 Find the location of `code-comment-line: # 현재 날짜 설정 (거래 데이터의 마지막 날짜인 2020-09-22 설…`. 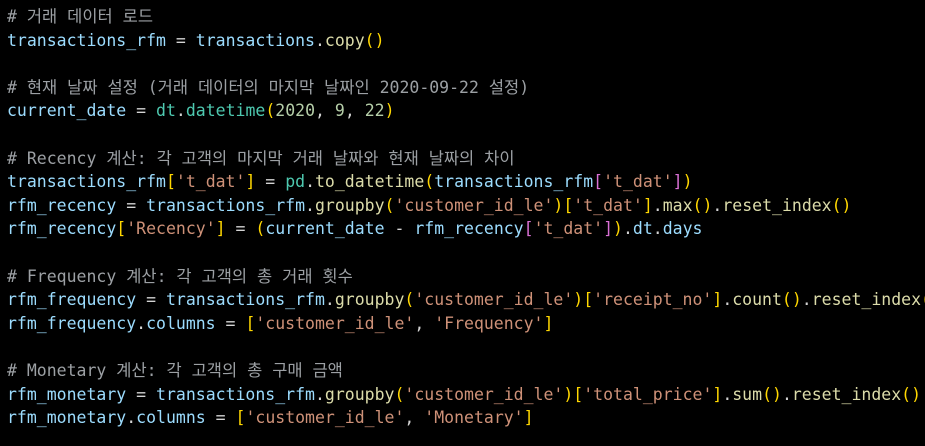

code-comment-line: # 현재 날짜 설정 (거래 데이터의 마지막 날짜인 2020-09-22 설… is located at coordinates (466, 88).